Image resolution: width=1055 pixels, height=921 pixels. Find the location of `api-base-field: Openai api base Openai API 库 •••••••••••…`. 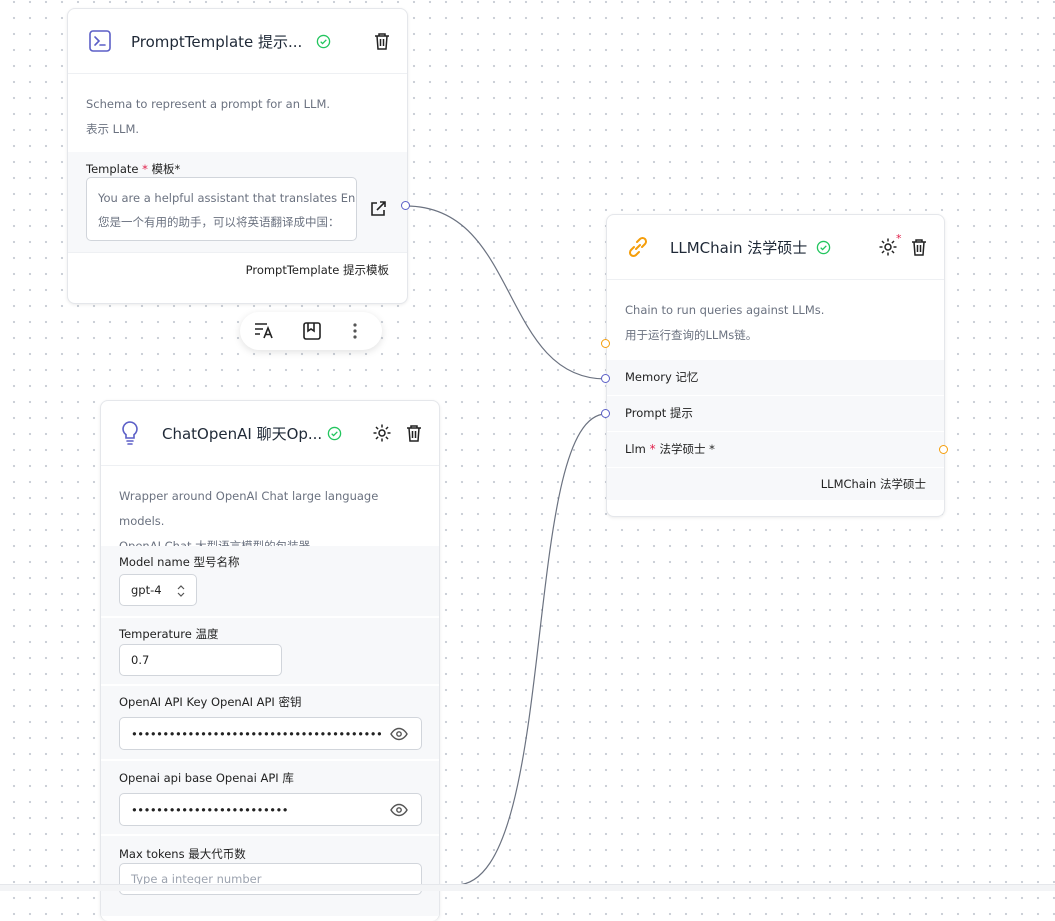

api-base-field: Openai api base Openai API 库 •••••••••••… is located at coordinates (270, 797).